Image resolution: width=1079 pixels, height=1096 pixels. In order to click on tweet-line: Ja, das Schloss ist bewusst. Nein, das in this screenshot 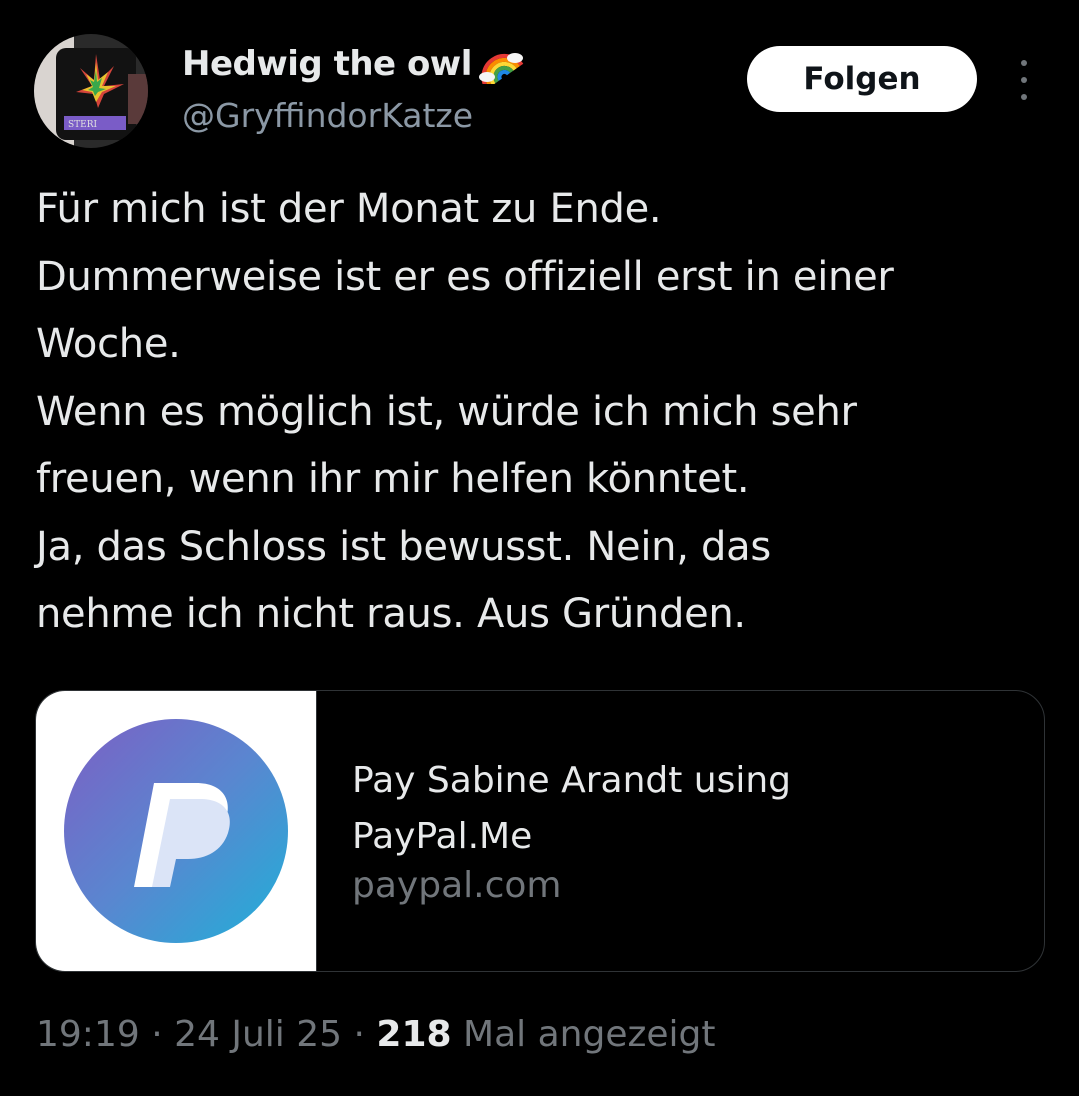, I will do `click(403, 546)`.